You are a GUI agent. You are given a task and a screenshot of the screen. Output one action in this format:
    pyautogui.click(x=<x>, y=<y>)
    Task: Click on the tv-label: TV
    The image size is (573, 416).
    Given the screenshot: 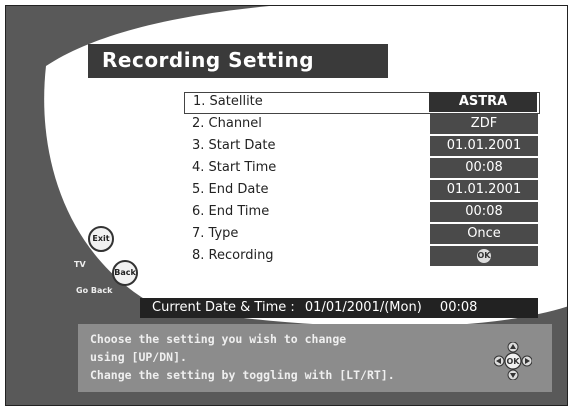 What is the action you would take?
    pyautogui.click(x=80, y=264)
    